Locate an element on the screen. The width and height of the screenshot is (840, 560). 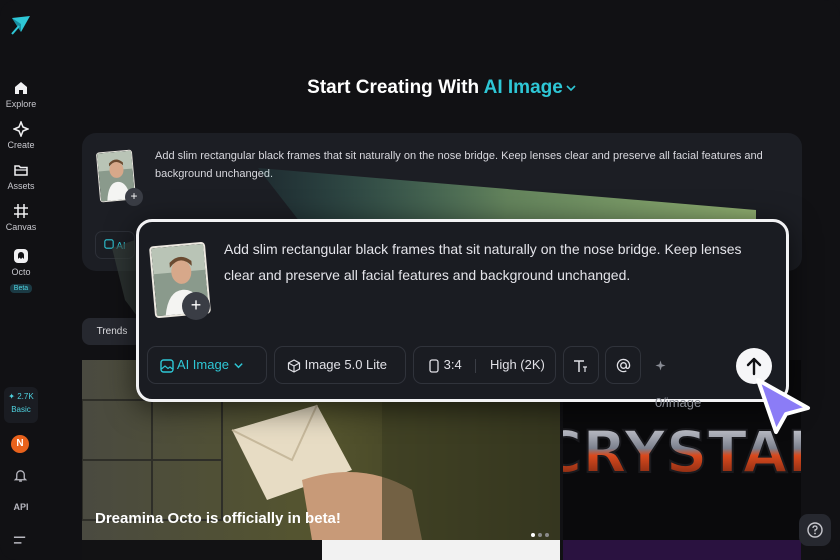
sidebar-item-canvas: Canvas is located at coordinates (21, 217).